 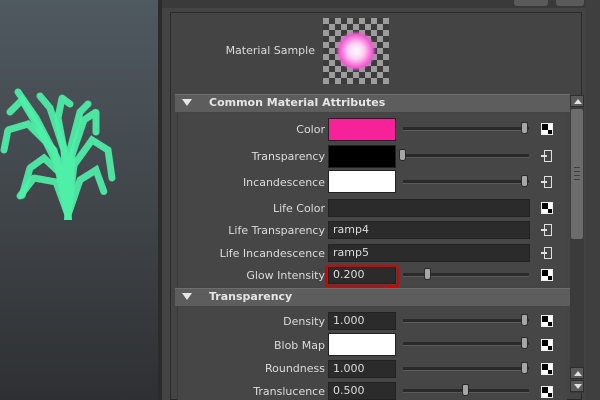 What do you see at coordinates (547, 182) in the screenshot?
I see `incandescence-connection-icon` at bounding box center [547, 182].